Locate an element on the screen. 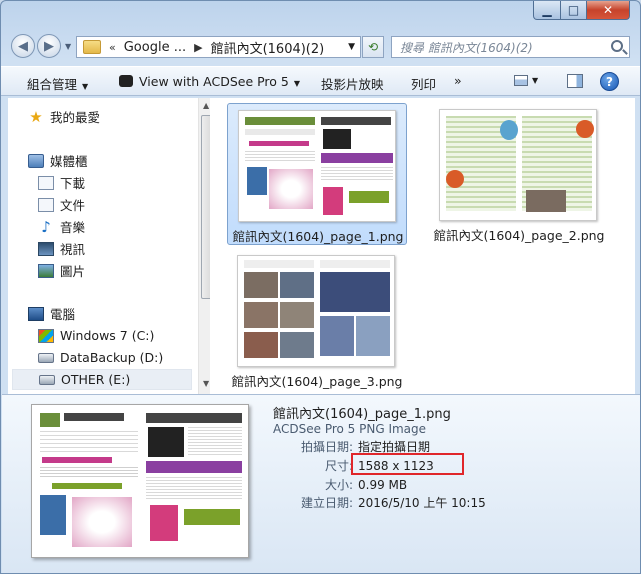 The image size is (641, 574). address-bar: « Google ... ▶ 館訊內文(1604)(2) ▼ is located at coordinates (218, 47).